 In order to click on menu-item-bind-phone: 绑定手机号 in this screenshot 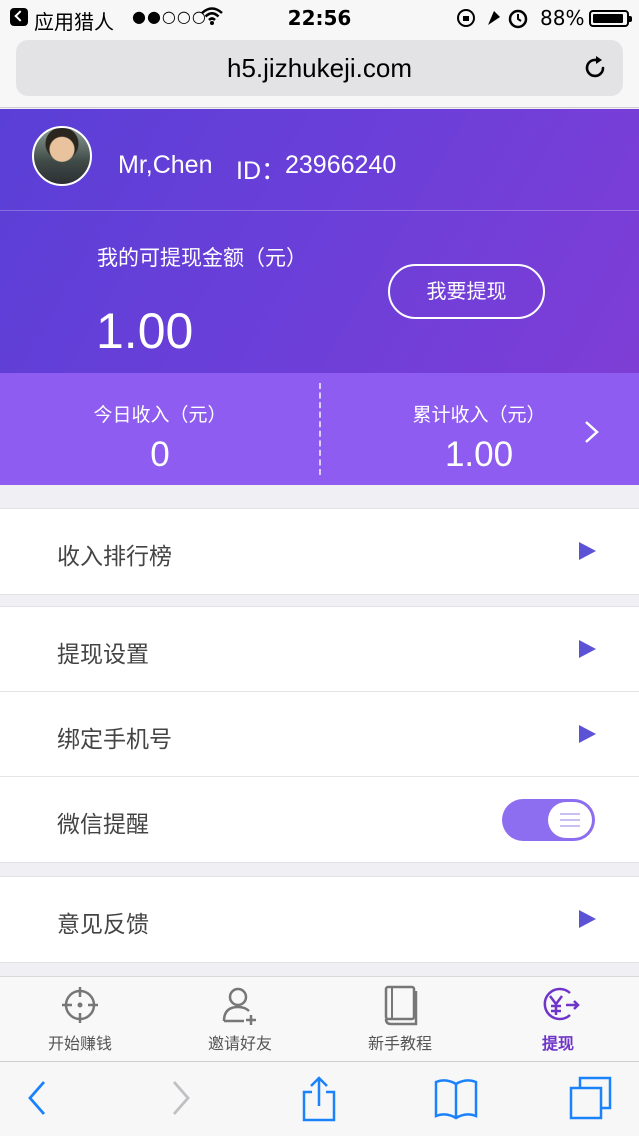, I will do `click(319, 734)`.